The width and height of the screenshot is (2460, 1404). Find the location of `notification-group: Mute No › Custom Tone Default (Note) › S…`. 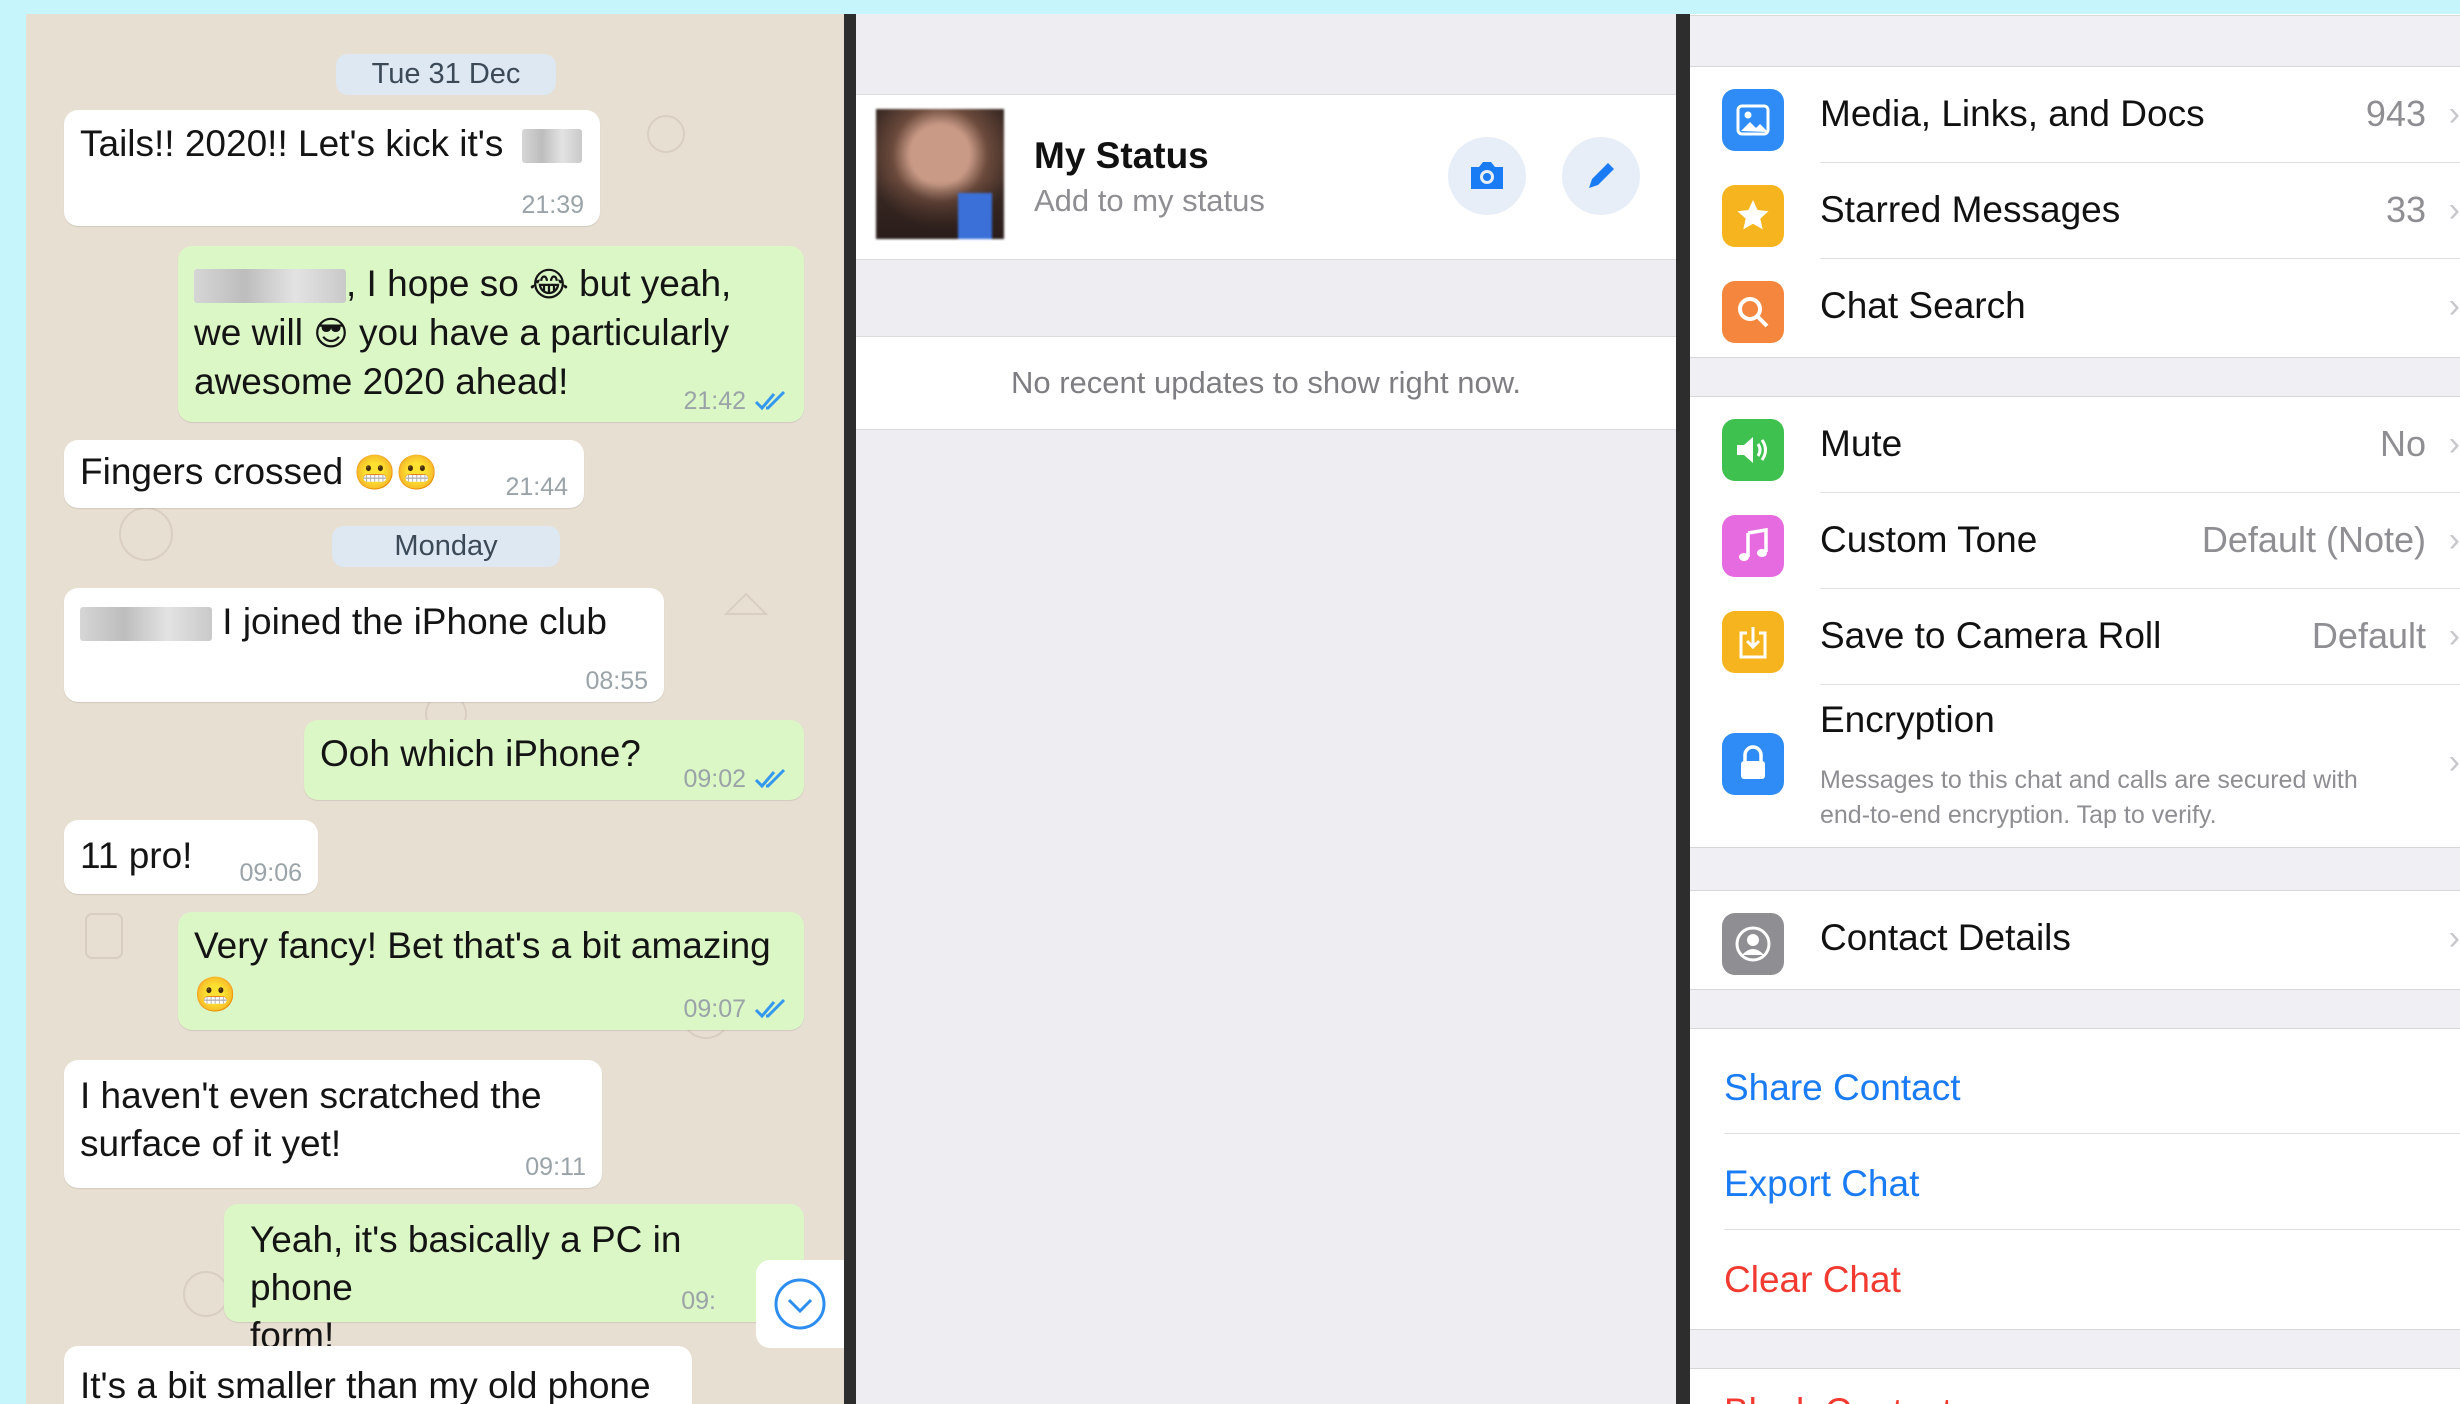

notification-group: Mute No › Custom Tone Default (Note) › S… is located at coordinates (2075, 622).